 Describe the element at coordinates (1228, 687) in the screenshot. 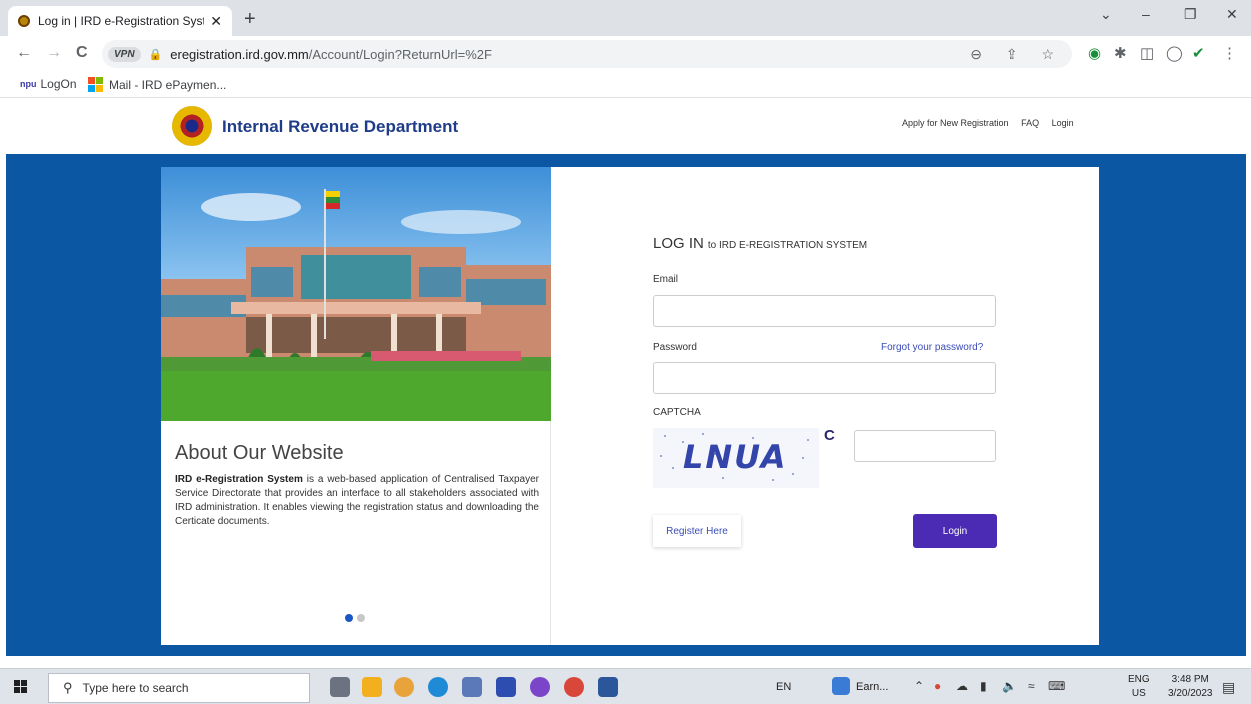

I see `notifications-icon: ▤` at that location.